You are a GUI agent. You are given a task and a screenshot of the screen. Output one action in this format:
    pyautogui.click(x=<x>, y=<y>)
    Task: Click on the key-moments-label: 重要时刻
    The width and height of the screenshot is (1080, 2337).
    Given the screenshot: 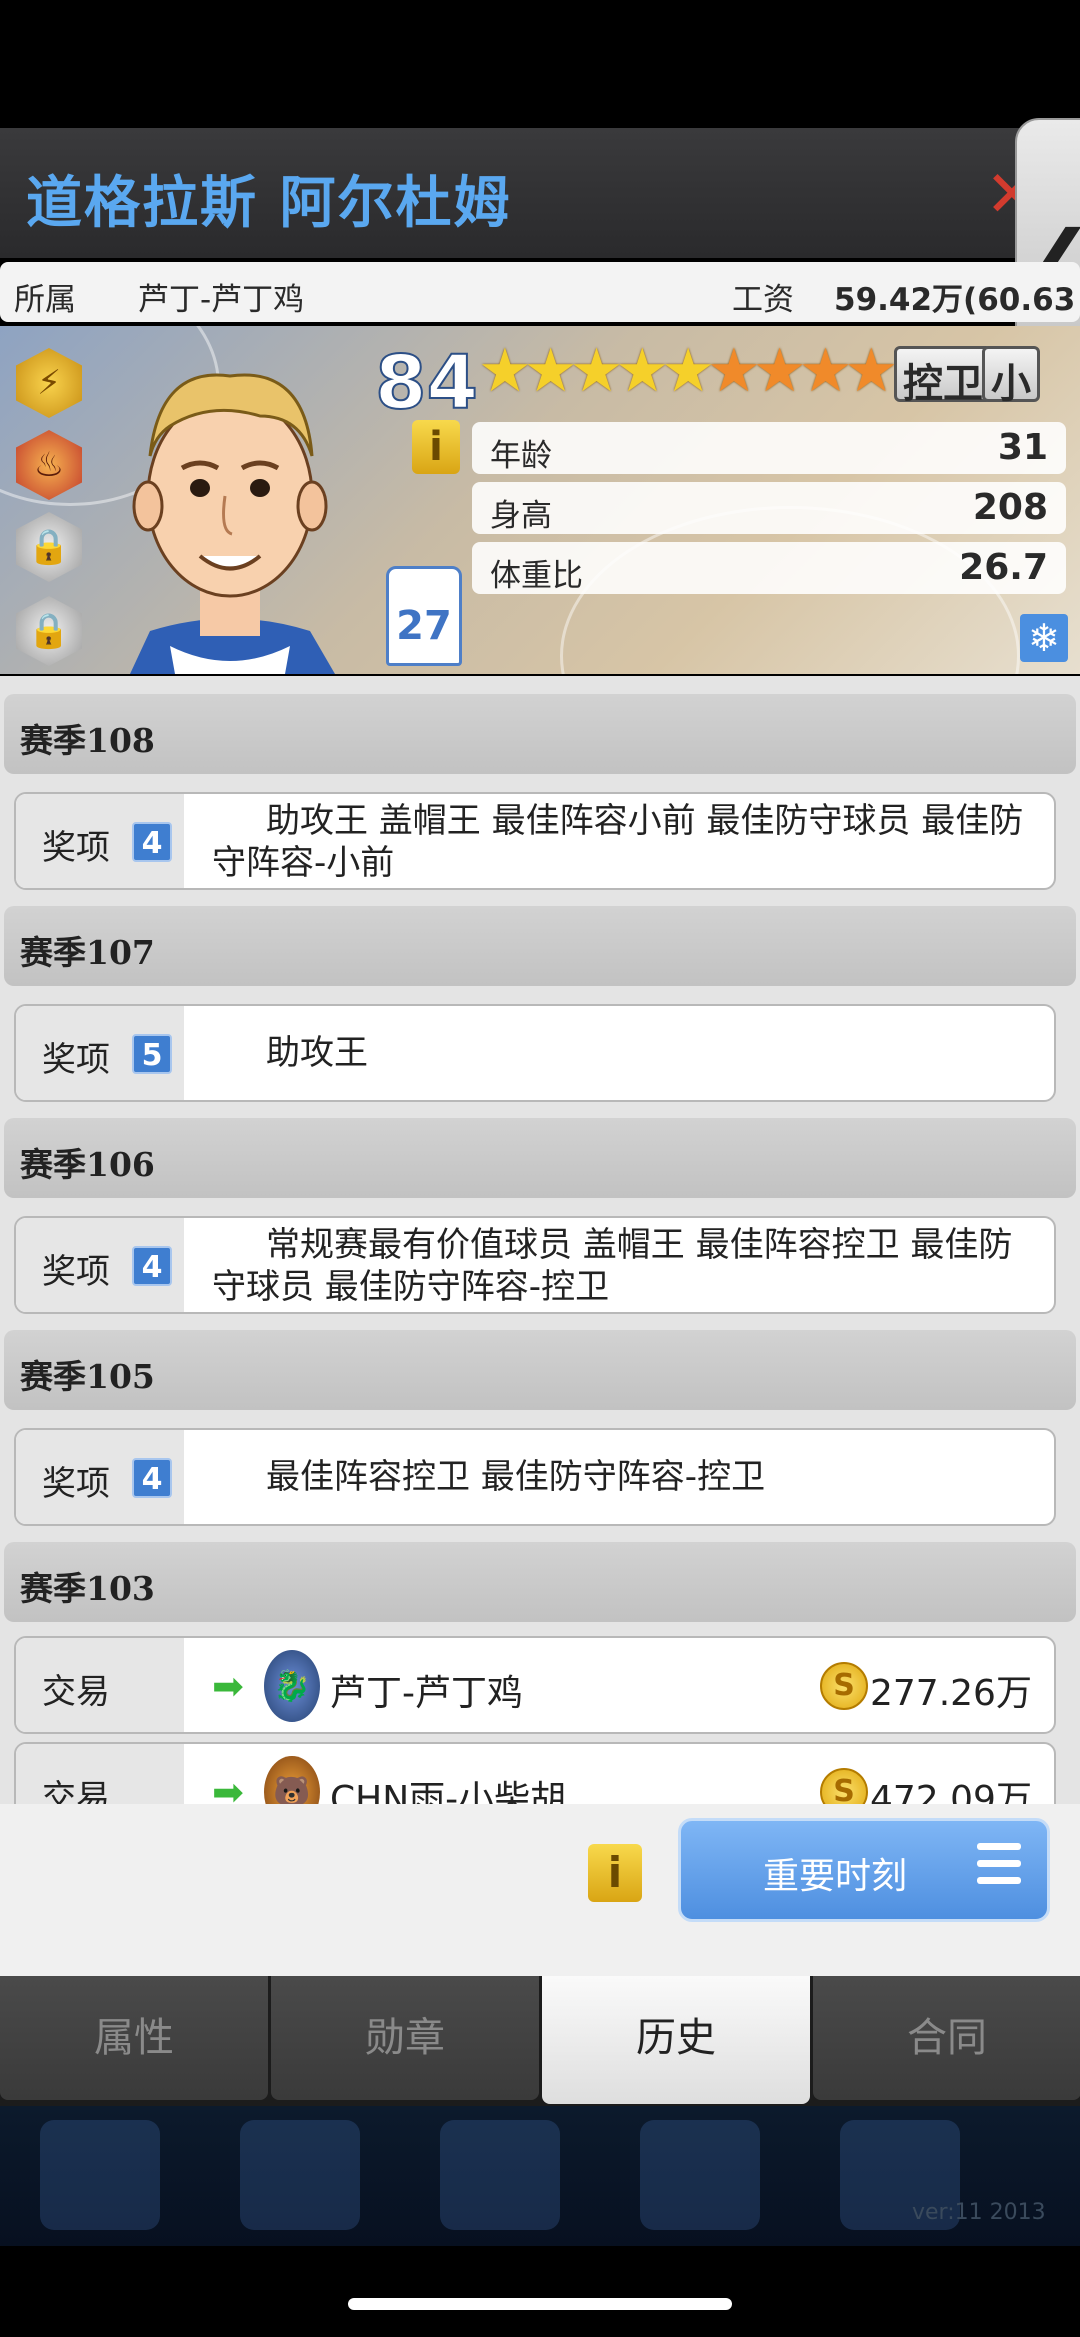 What is the action you would take?
    pyautogui.click(x=835, y=1876)
    